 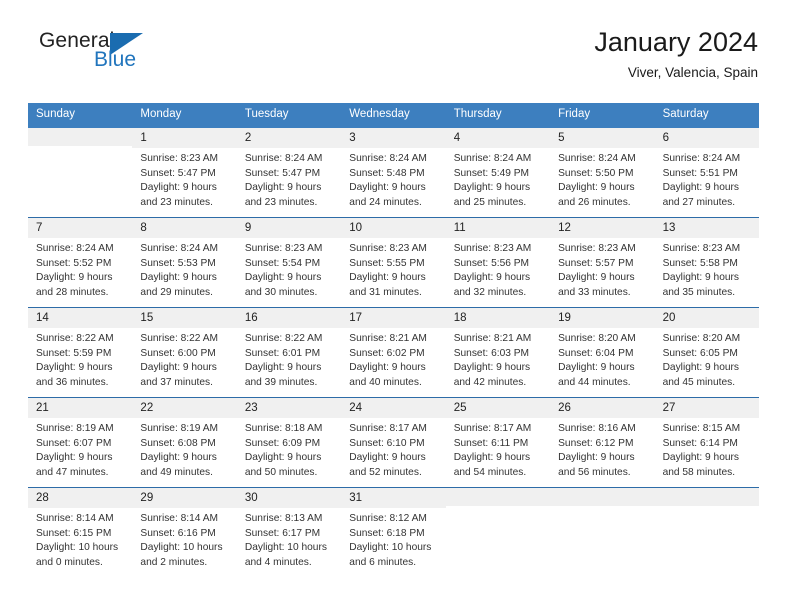 What do you see at coordinates (289, 318) in the screenshot?
I see `day-number: 16` at bounding box center [289, 318].